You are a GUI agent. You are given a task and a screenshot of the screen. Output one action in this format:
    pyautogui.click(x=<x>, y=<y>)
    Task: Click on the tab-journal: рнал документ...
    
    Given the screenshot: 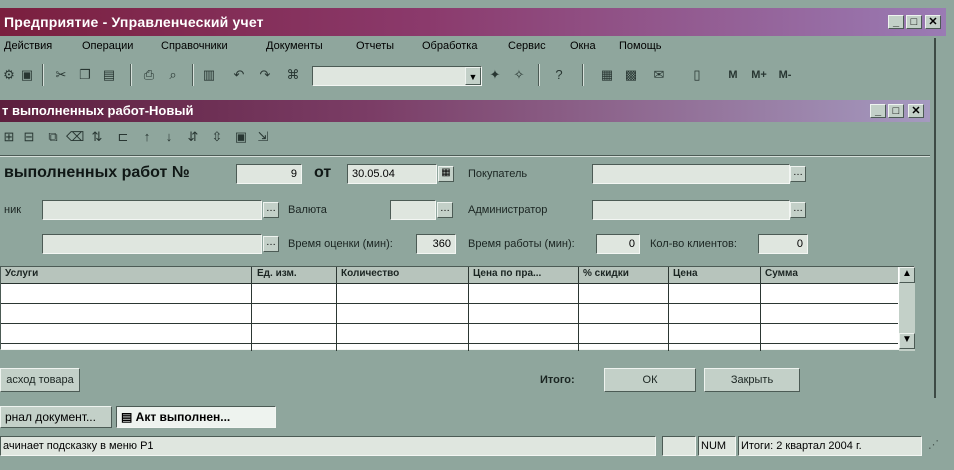 What is the action you would take?
    pyautogui.click(x=56, y=417)
    